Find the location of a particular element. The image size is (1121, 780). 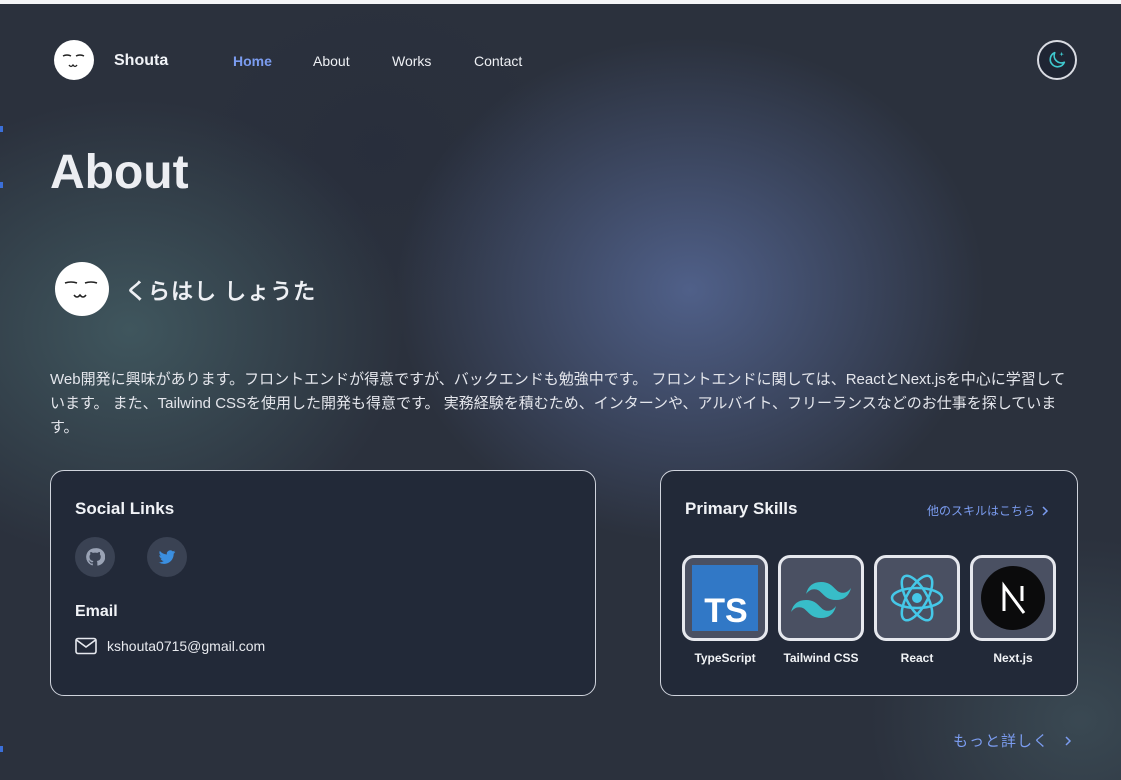

window-top-edge is located at coordinates (560, 2).